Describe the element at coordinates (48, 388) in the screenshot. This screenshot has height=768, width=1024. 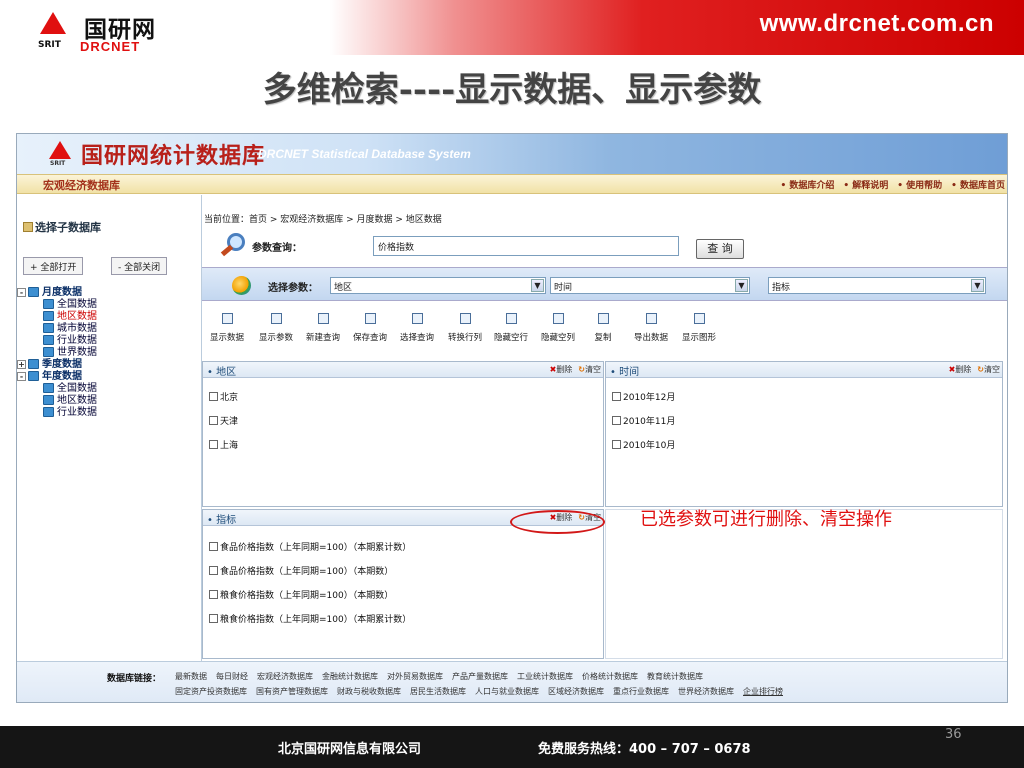
I see `database-icon` at that location.